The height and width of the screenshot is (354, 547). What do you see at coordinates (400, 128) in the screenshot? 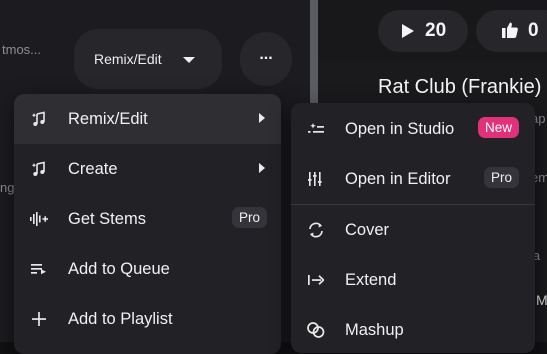
I see `submenu-item-label: Open in Studio` at bounding box center [400, 128].